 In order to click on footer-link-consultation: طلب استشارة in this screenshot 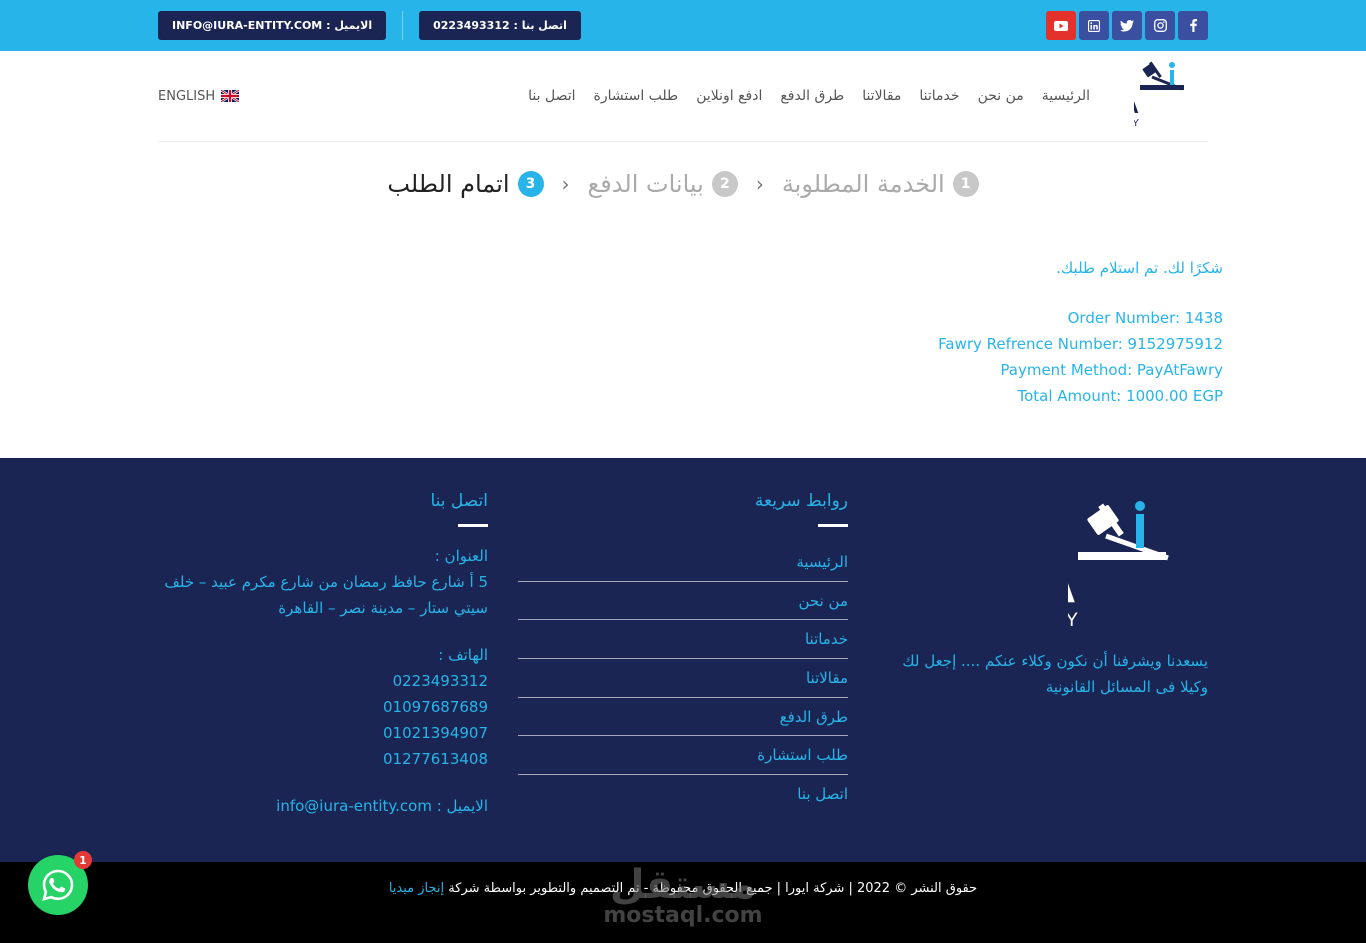, I will do `click(683, 756)`.